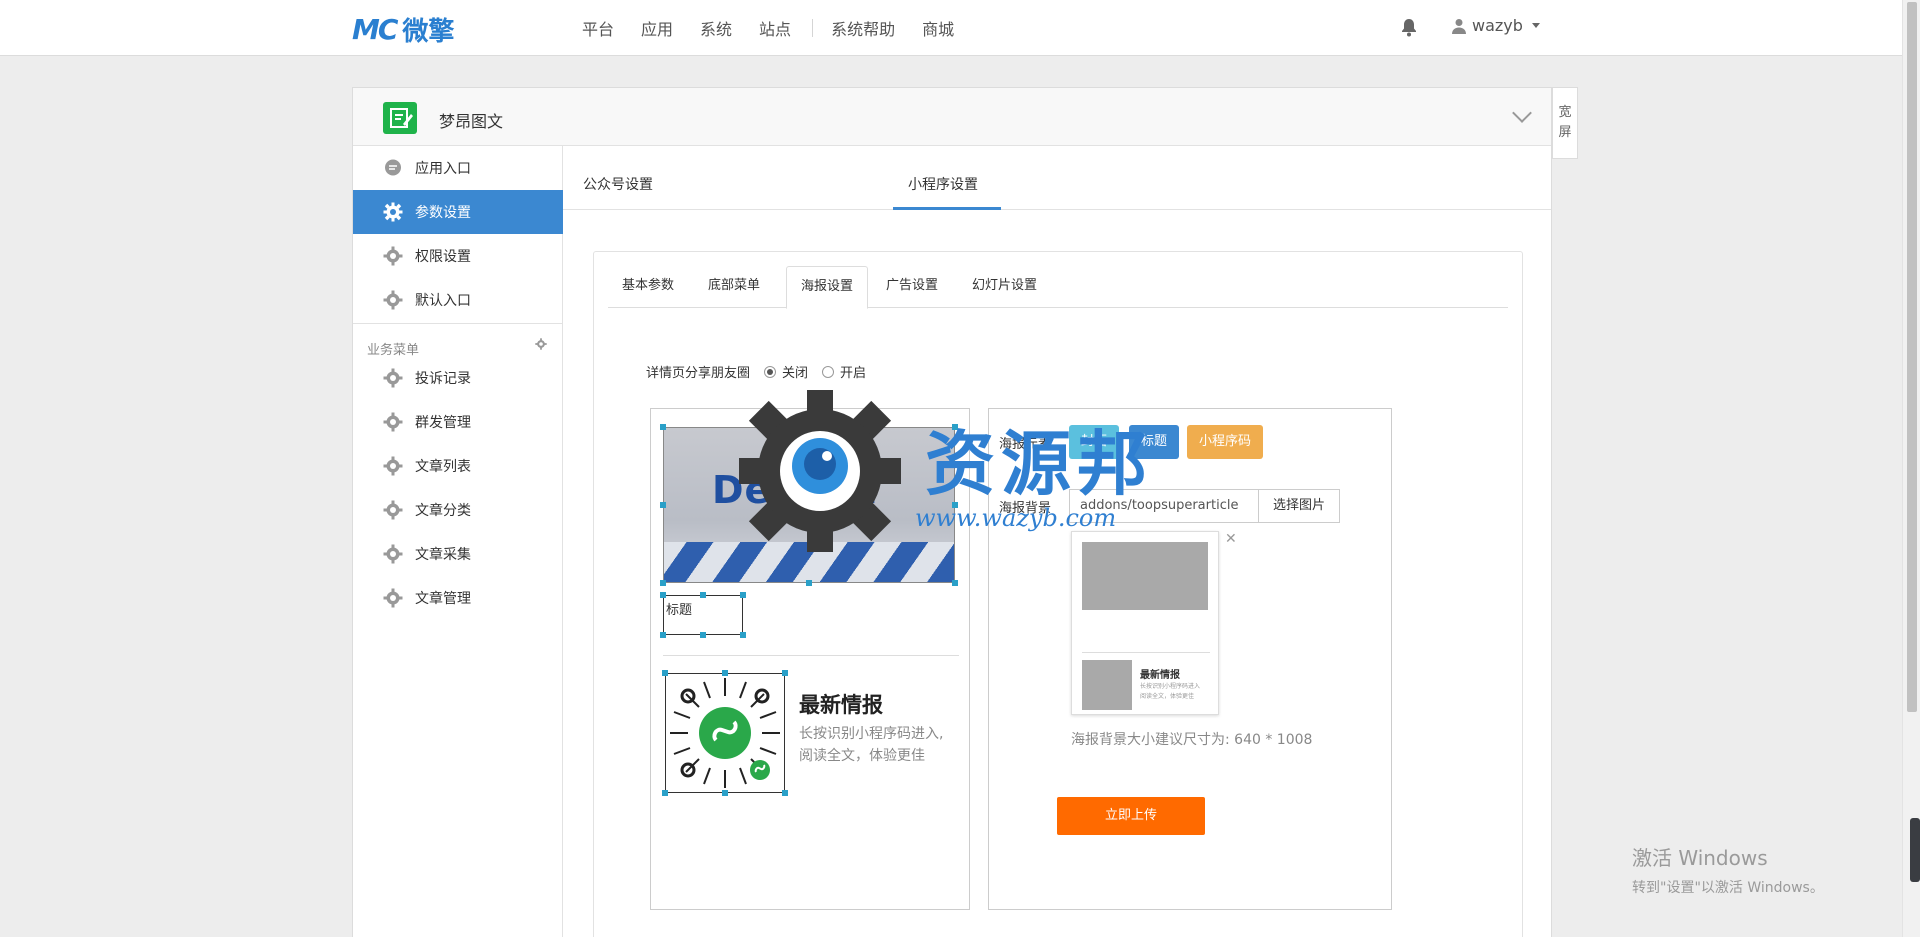 Image resolution: width=1920 pixels, height=937 pixels. I want to click on tab-ads: 广告设置, so click(912, 287).